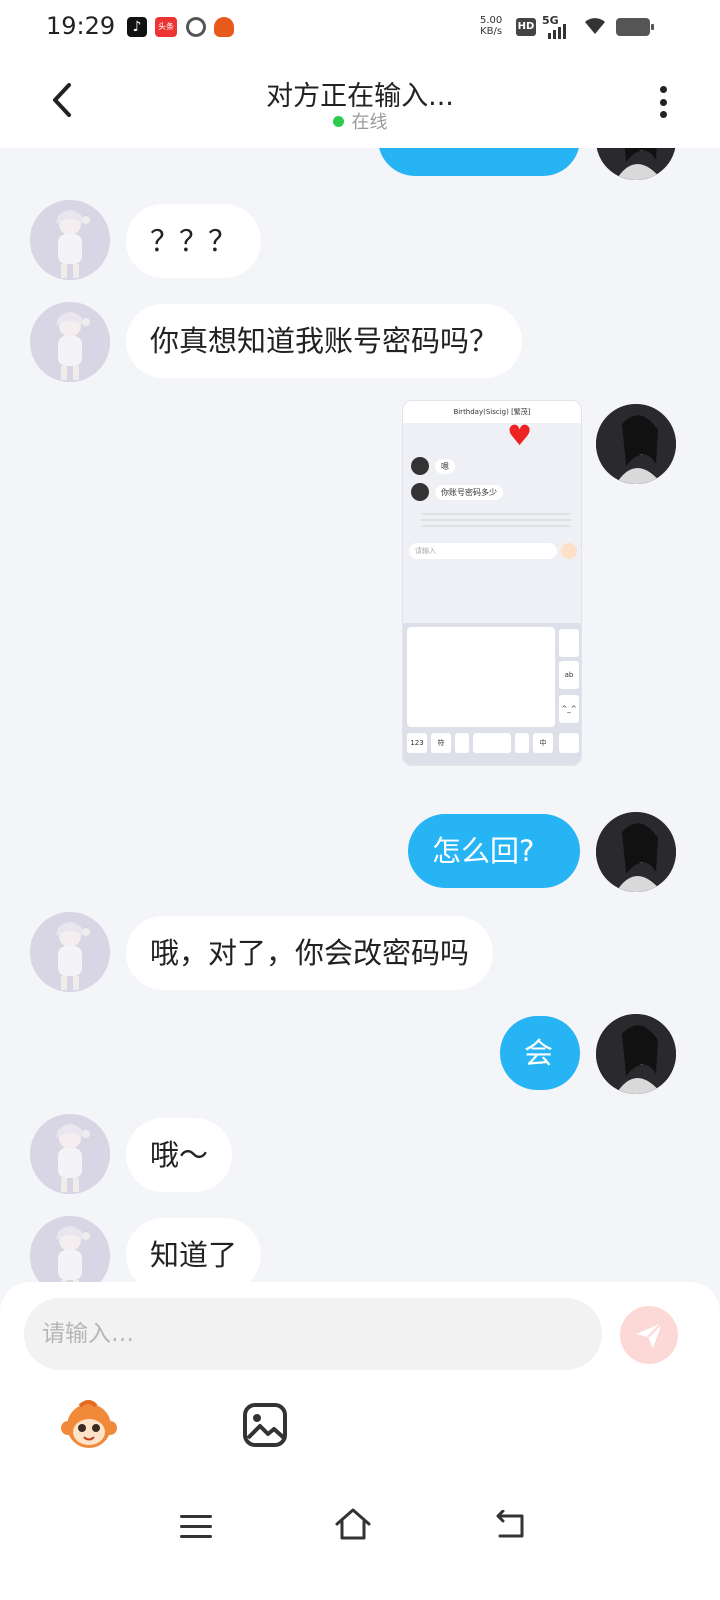 Image resolution: width=720 pixels, height=1600 pixels. What do you see at coordinates (491, 26) in the screenshot?
I see `network-speed: 5.00 KB/s` at bounding box center [491, 26].